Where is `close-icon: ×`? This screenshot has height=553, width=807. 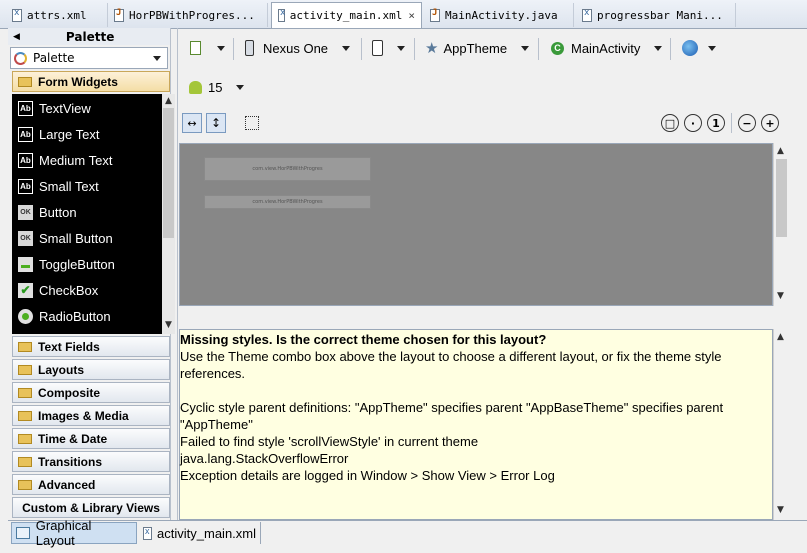
close-icon: × is located at coordinates (411, 15).